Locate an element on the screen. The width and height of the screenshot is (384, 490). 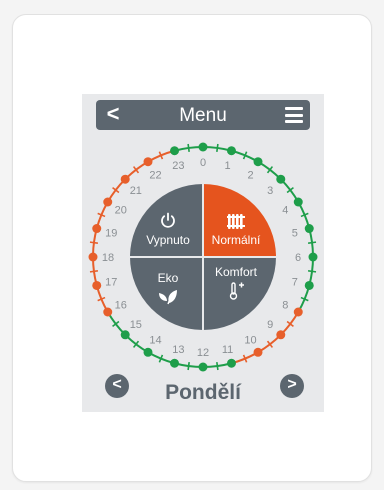
hour-label: 12 is located at coordinates (203, 353).